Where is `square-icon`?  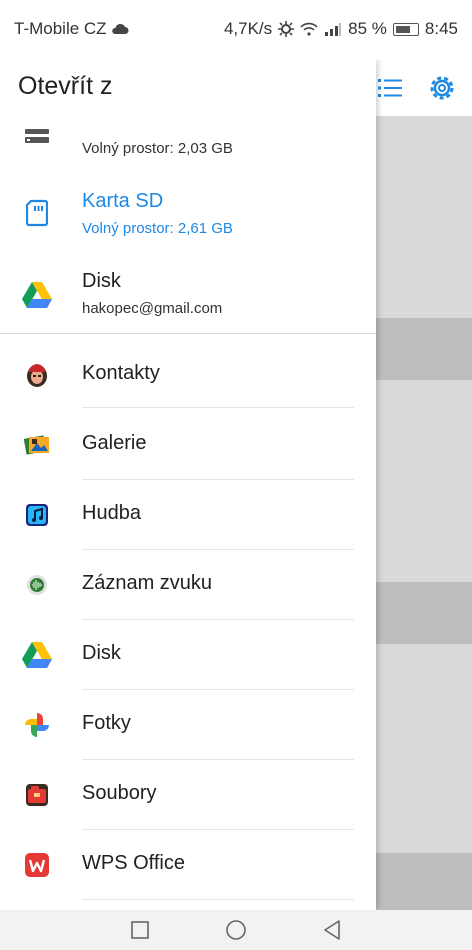
square-icon is located at coordinates (140, 930).